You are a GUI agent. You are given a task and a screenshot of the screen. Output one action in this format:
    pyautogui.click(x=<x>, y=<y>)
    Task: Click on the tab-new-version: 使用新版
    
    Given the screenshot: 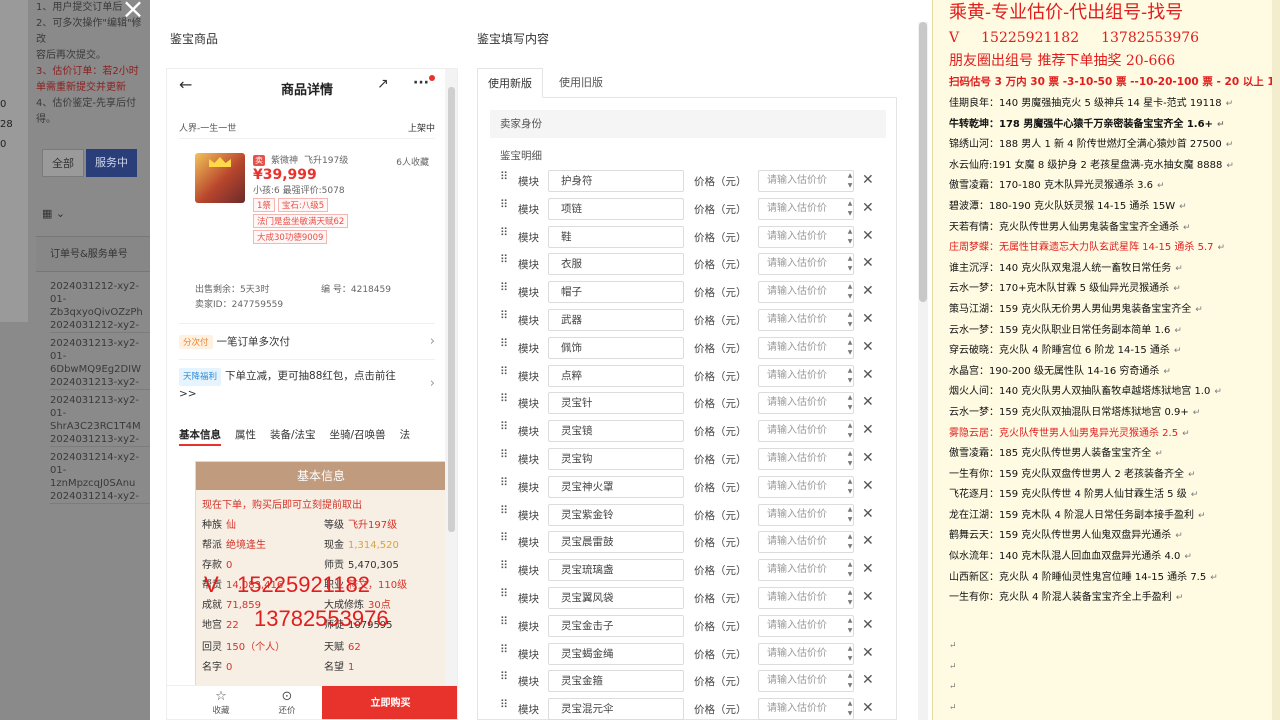 What is the action you would take?
    pyautogui.click(x=510, y=83)
    